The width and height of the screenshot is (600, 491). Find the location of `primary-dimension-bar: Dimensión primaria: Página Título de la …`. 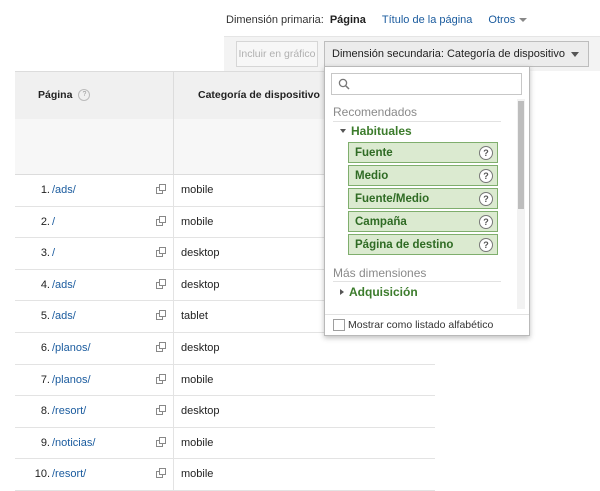

primary-dimension-bar: Dimensión primaria: Página Título de la … is located at coordinates (377, 20).